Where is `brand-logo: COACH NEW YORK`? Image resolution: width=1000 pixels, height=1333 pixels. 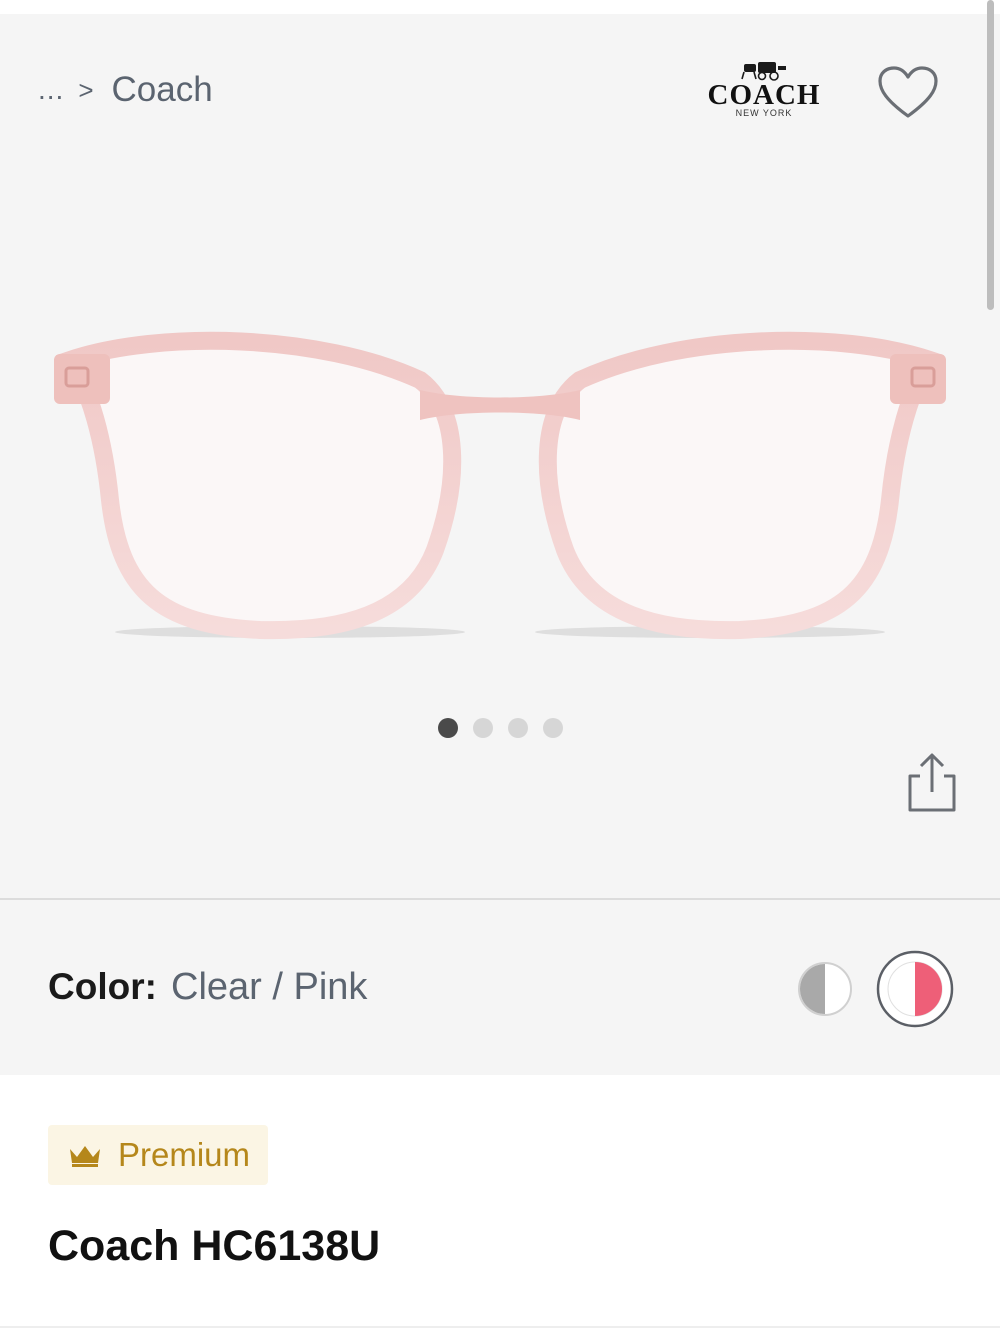 brand-logo: COACH NEW YORK is located at coordinates (764, 91).